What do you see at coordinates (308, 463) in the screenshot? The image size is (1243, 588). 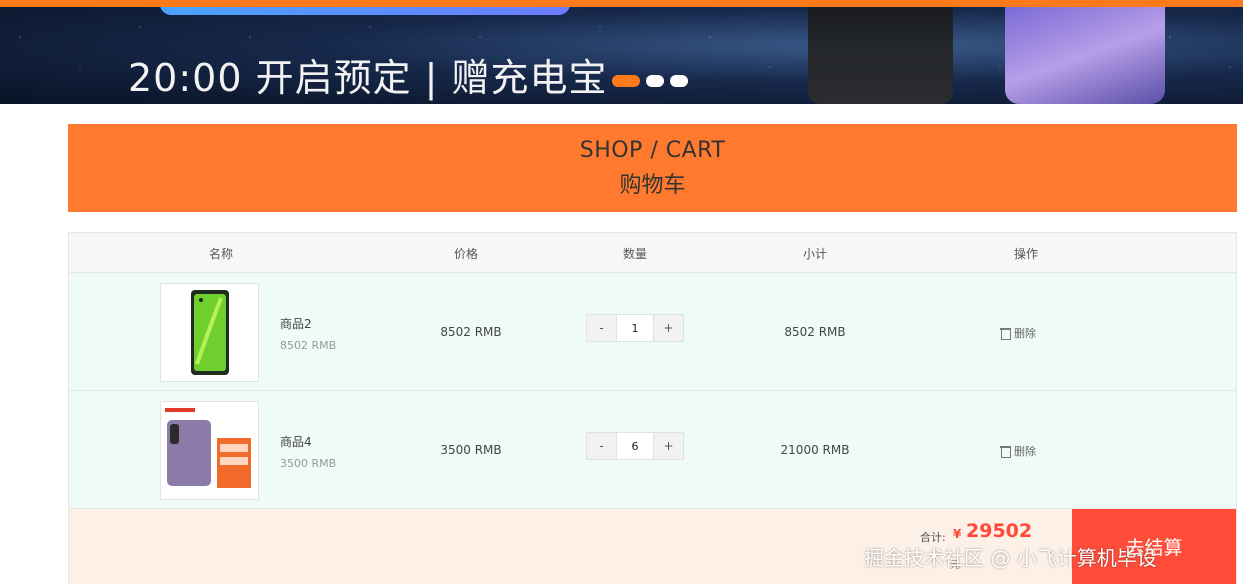 I see `product-unit-price: 3500 RMB` at bounding box center [308, 463].